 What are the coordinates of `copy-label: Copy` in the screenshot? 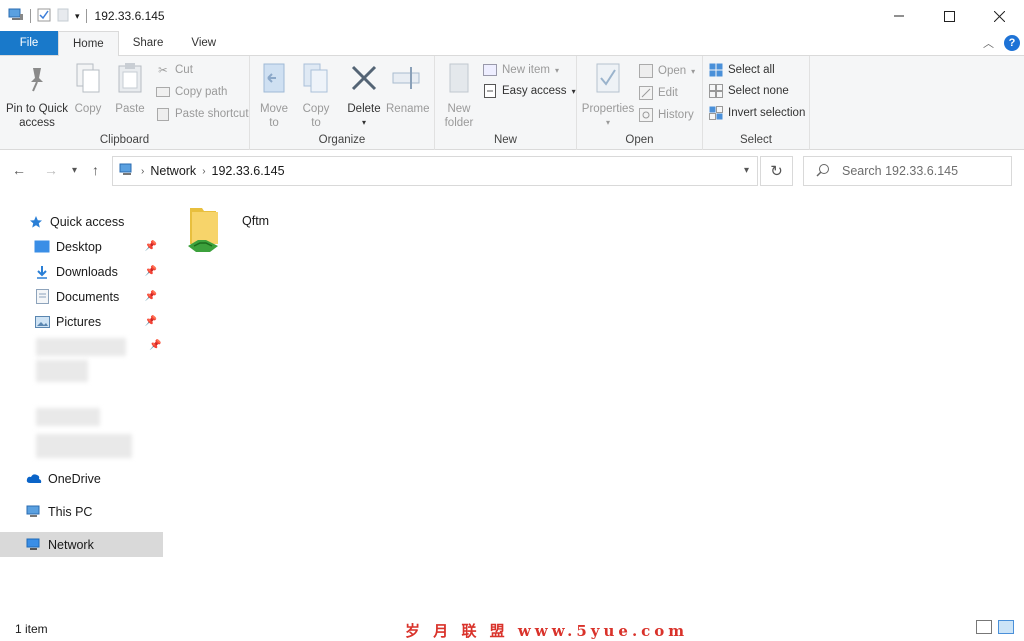 It's located at (88, 109).